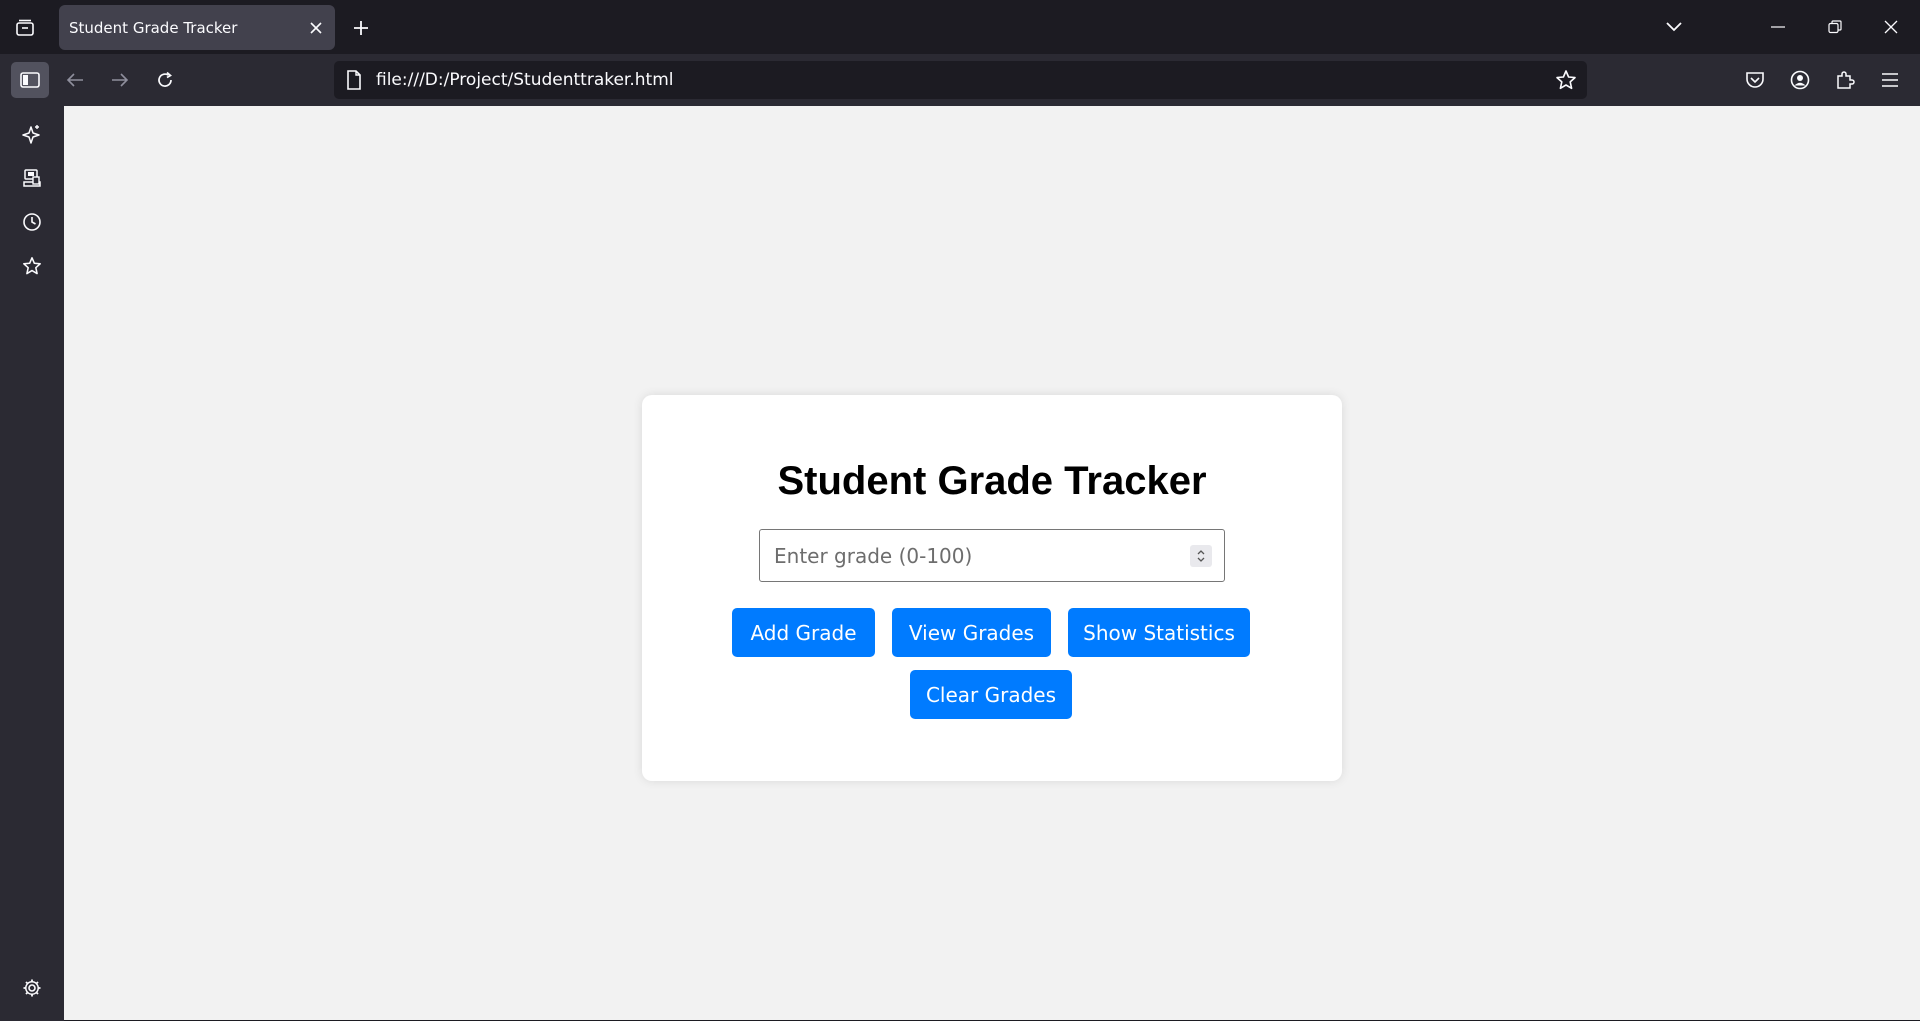 Image resolution: width=1920 pixels, height=1021 pixels. What do you see at coordinates (153, 27) in the screenshot?
I see `tab-title: Student Grade Tracker` at bounding box center [153, 27].